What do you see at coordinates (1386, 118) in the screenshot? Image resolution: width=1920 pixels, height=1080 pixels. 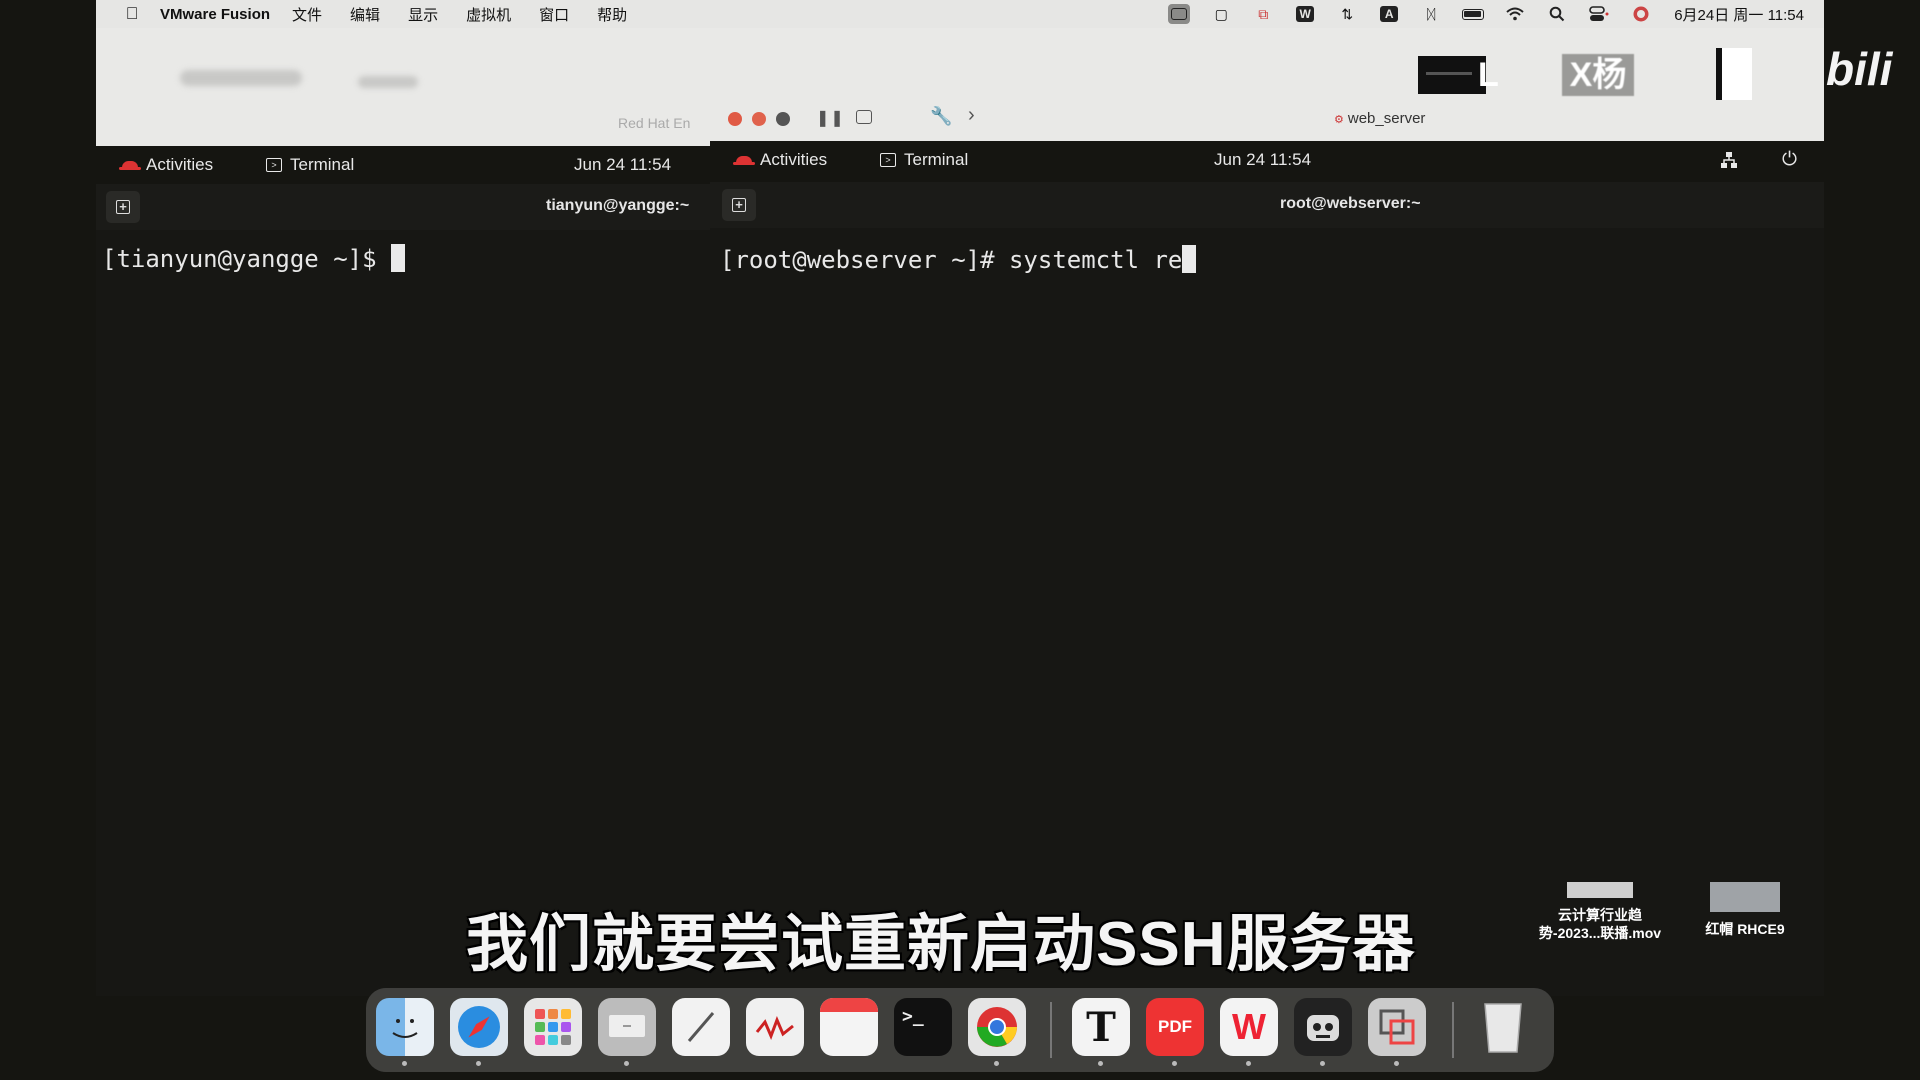 I see `vm-tab-label: web_server` at bounding box center [1386, 118].